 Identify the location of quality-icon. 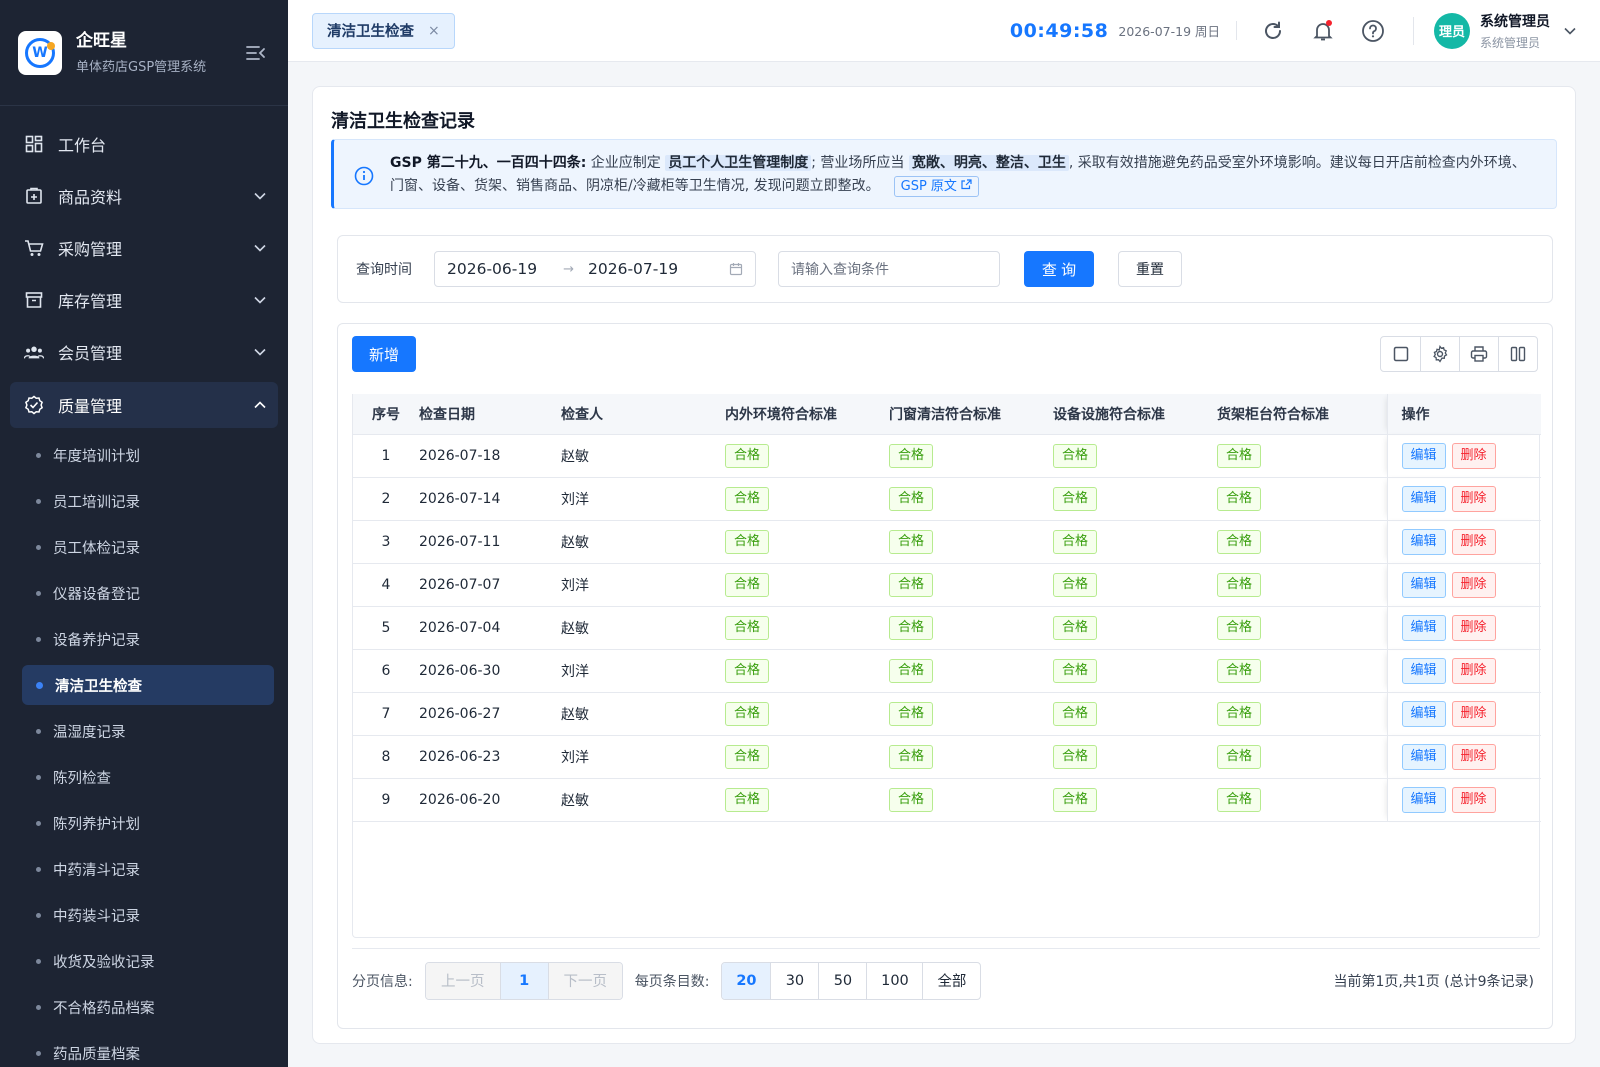
(34, 405).